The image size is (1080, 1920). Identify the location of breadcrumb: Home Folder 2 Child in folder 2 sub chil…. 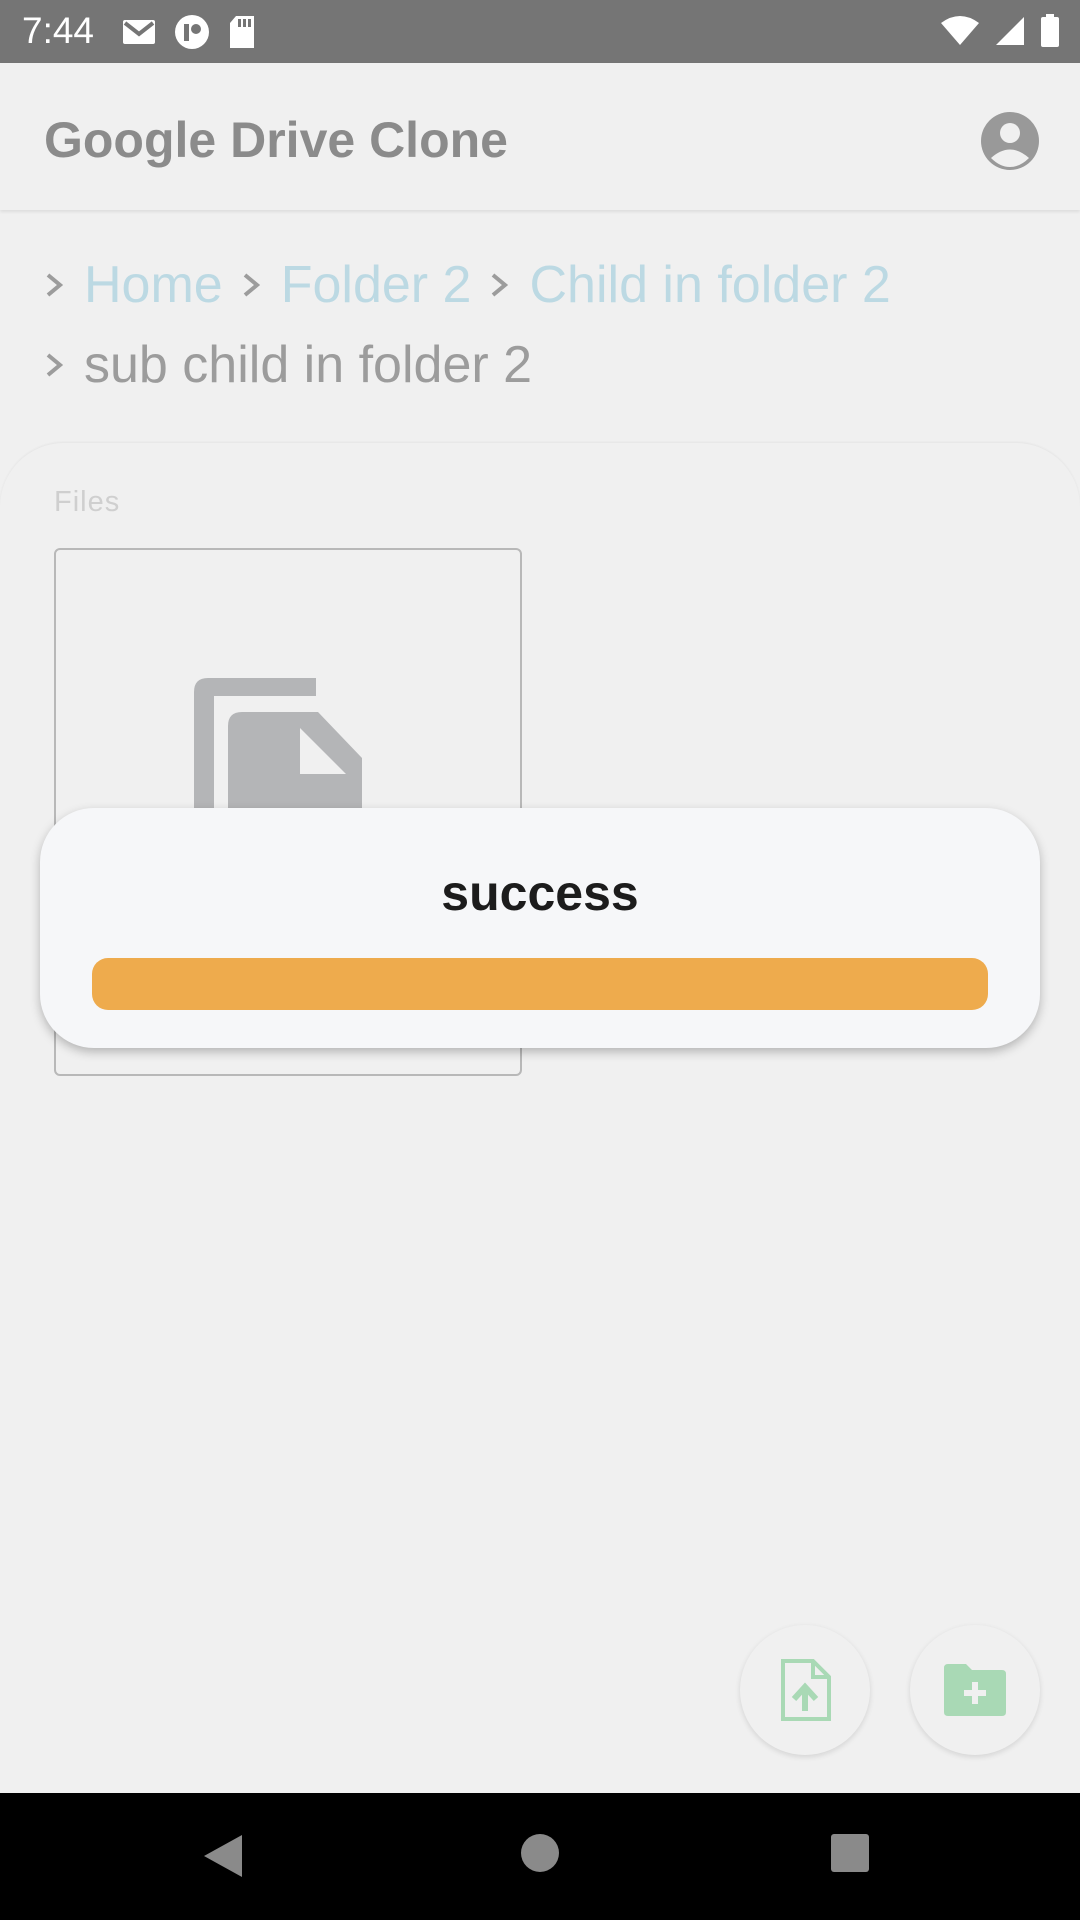
(540, 325).